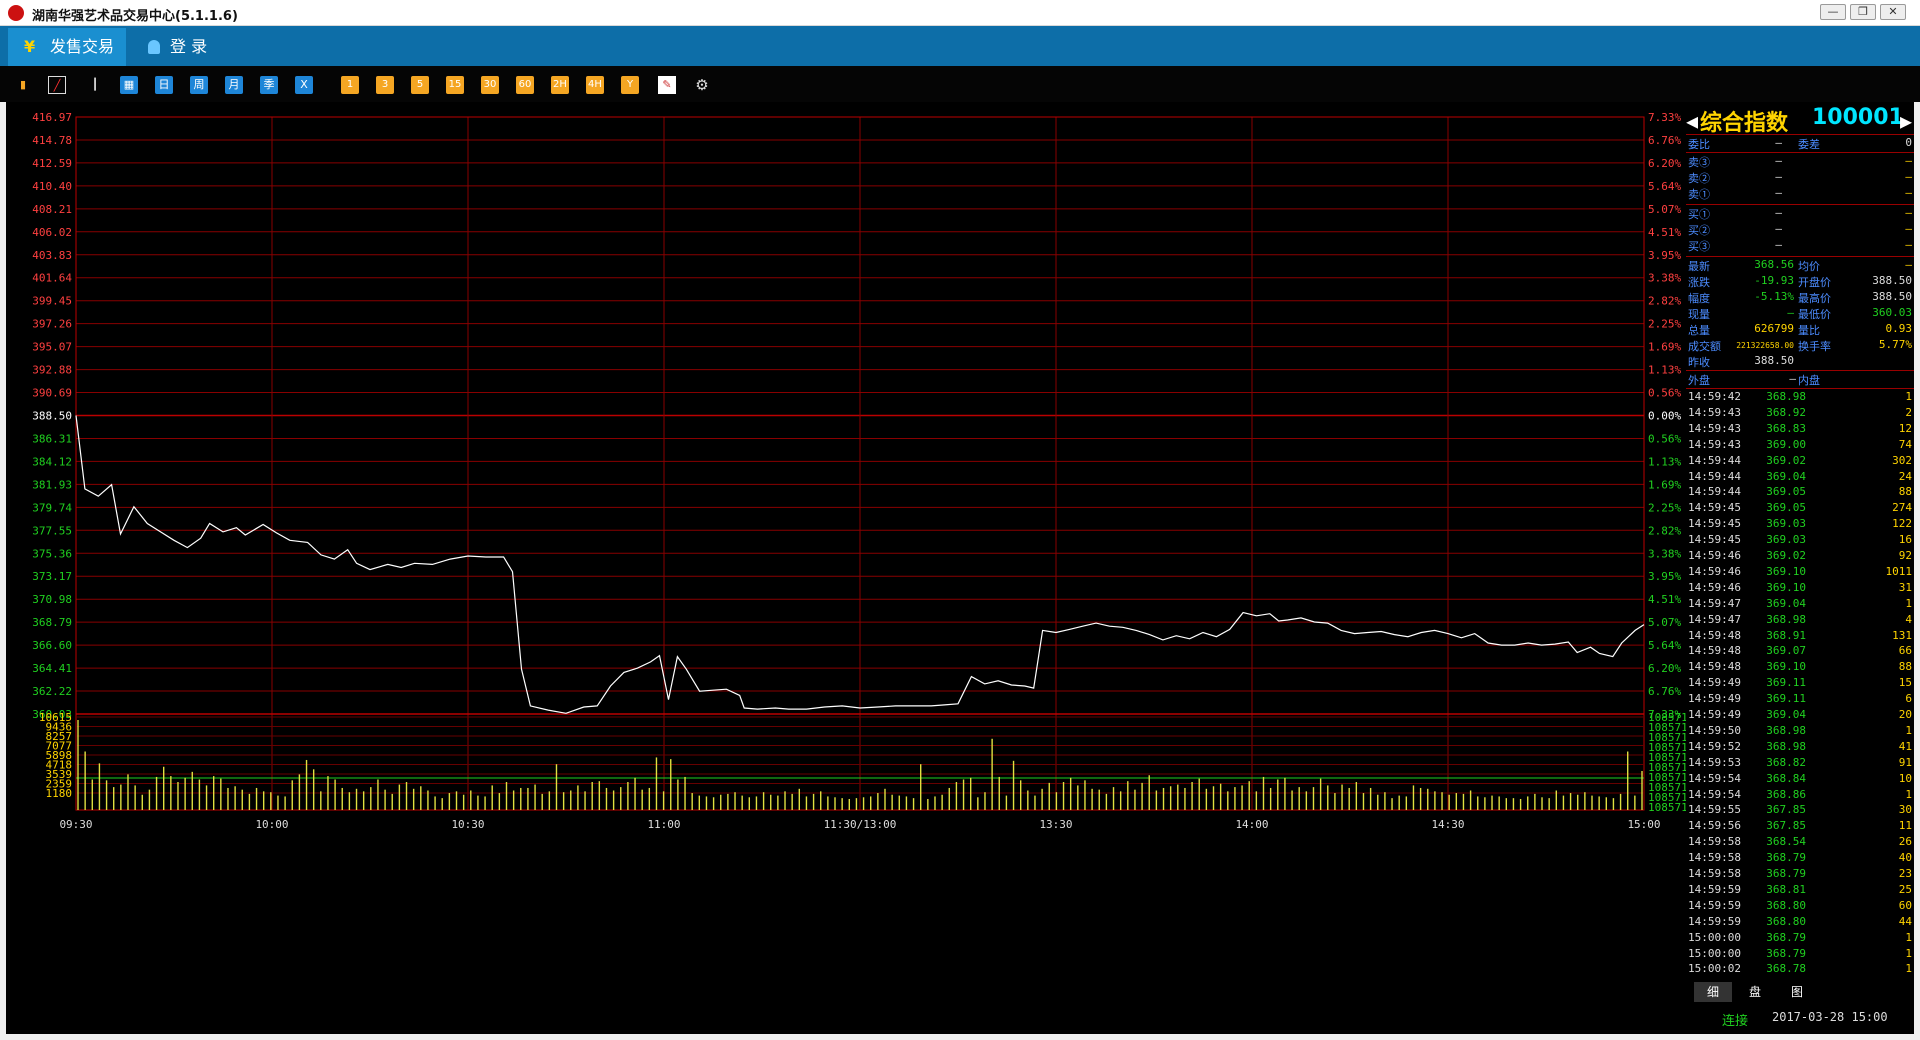 This screenshot has width=1920, height=1040. Describe the element at coordinates (1797, 992) in the screenshot. I see `detail-tab: 图` at that location.